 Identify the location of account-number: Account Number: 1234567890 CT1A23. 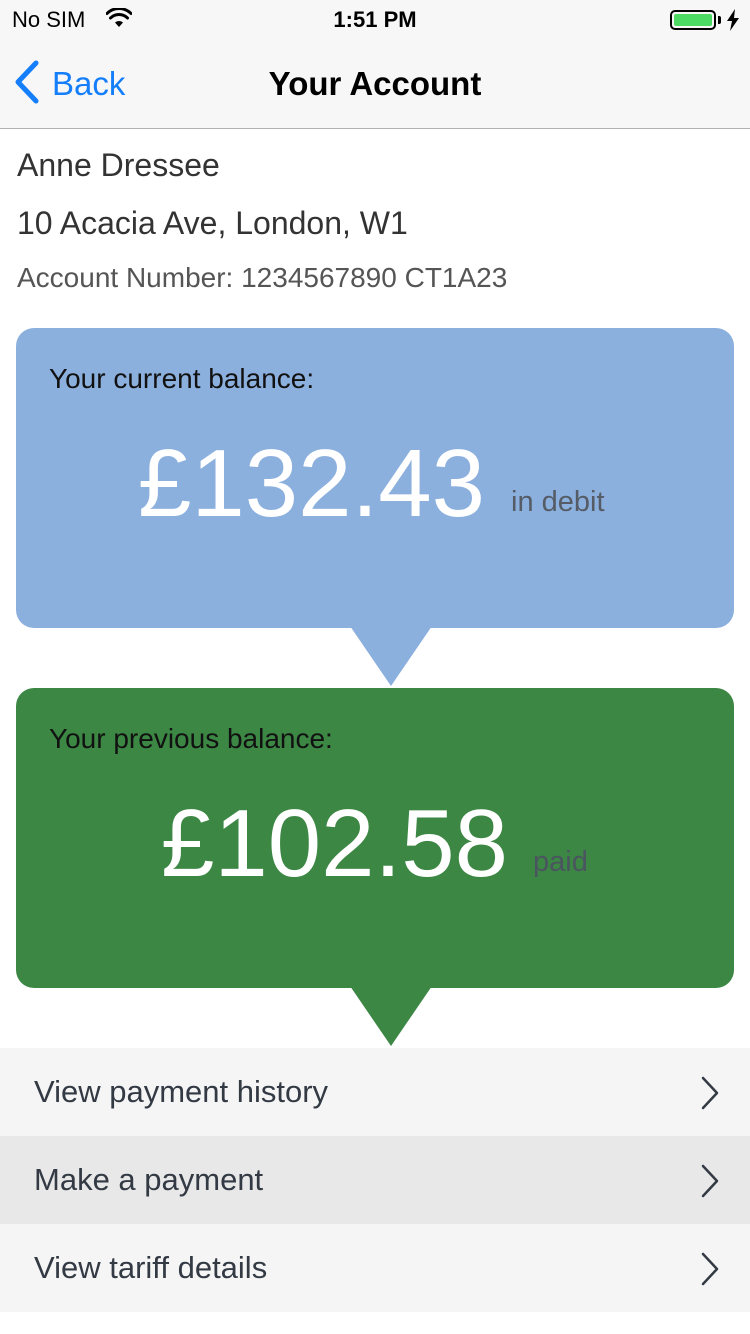
(262, 277).